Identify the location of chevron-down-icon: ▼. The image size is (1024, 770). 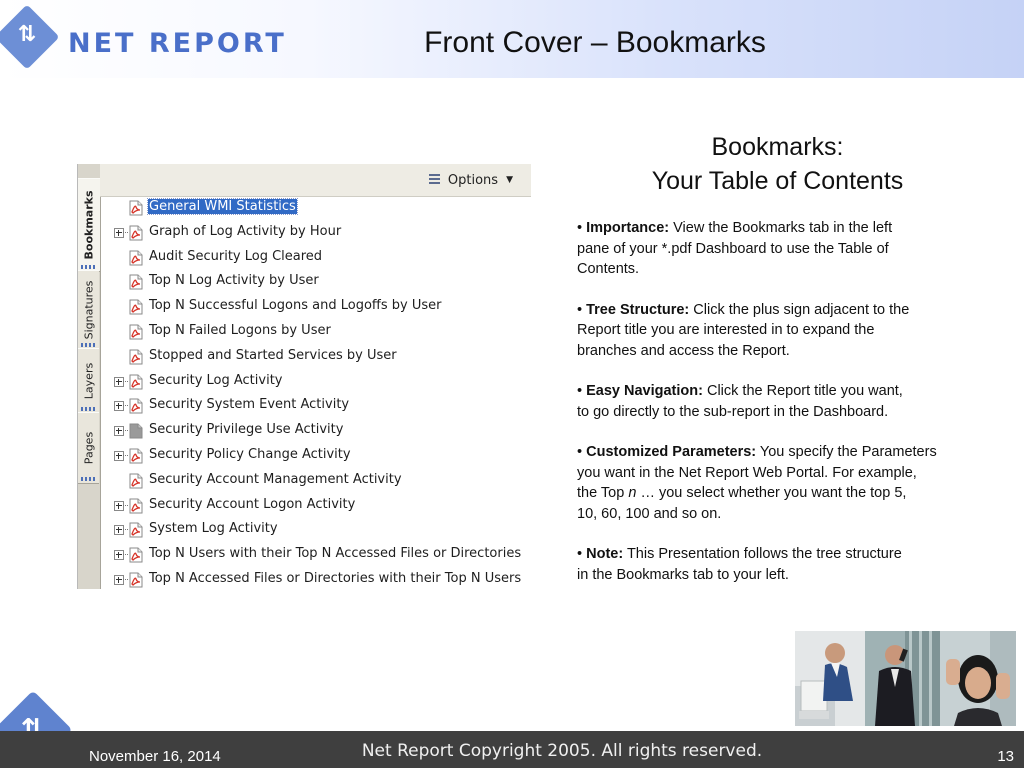
(509, 180).